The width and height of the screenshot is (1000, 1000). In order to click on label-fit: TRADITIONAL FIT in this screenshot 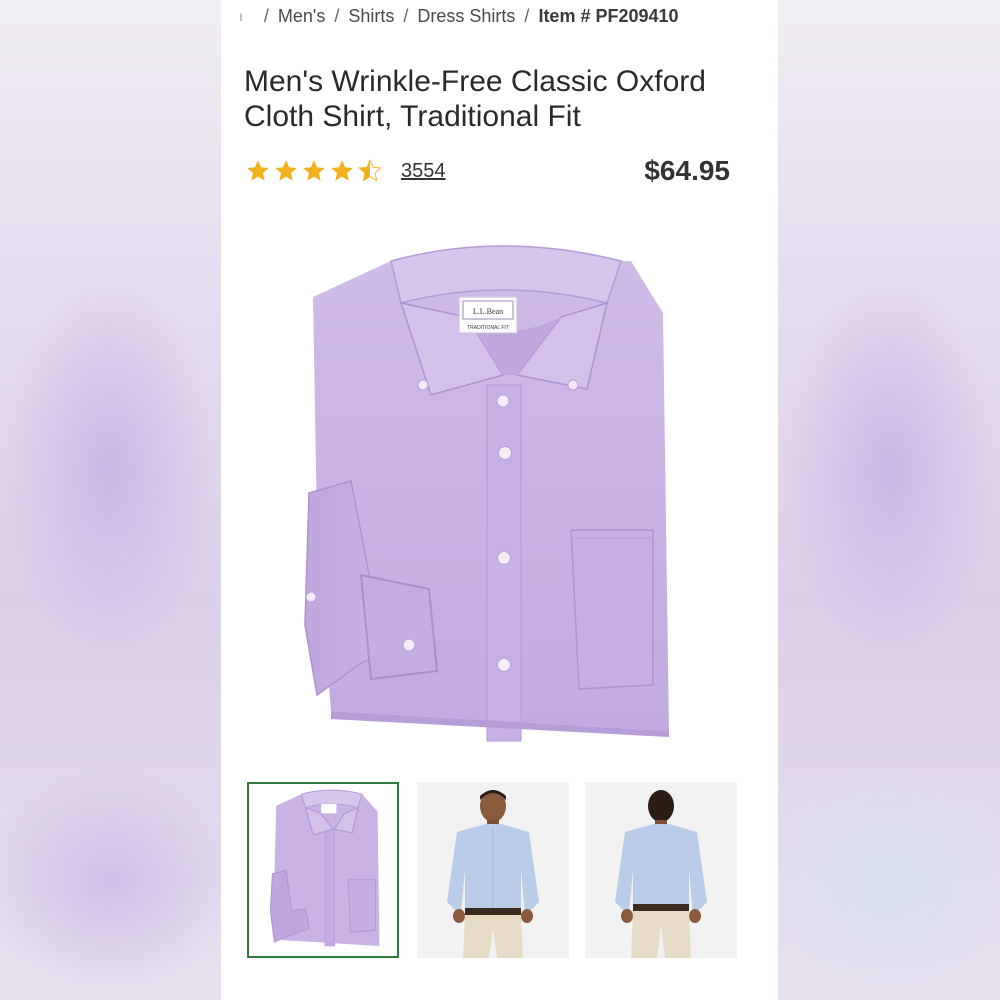, I will do `click(488, 328)`.